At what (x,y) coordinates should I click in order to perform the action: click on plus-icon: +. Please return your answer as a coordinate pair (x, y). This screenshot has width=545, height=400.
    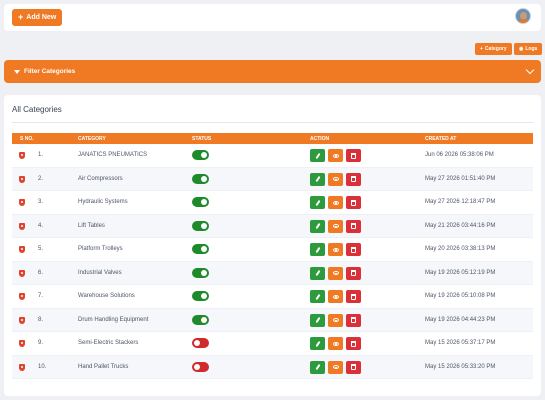
    Looking at the image, I should click on (481, 49).